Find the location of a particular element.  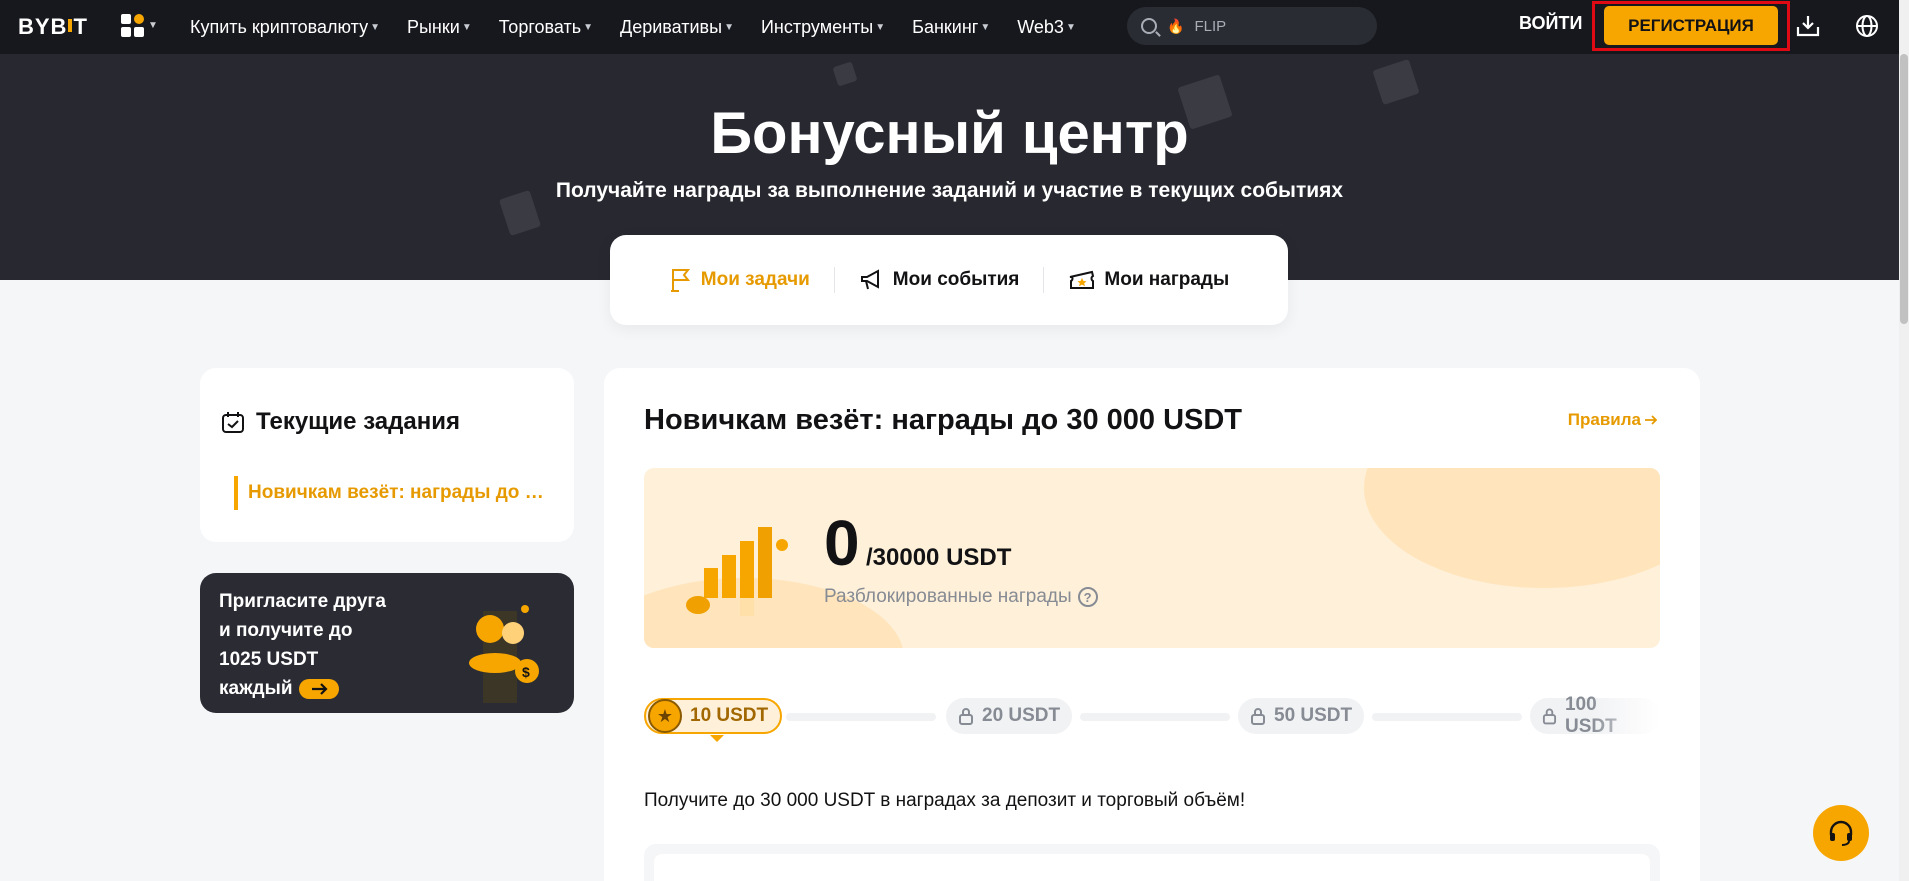

milestone-pointer is located at coordinates (717, 738).